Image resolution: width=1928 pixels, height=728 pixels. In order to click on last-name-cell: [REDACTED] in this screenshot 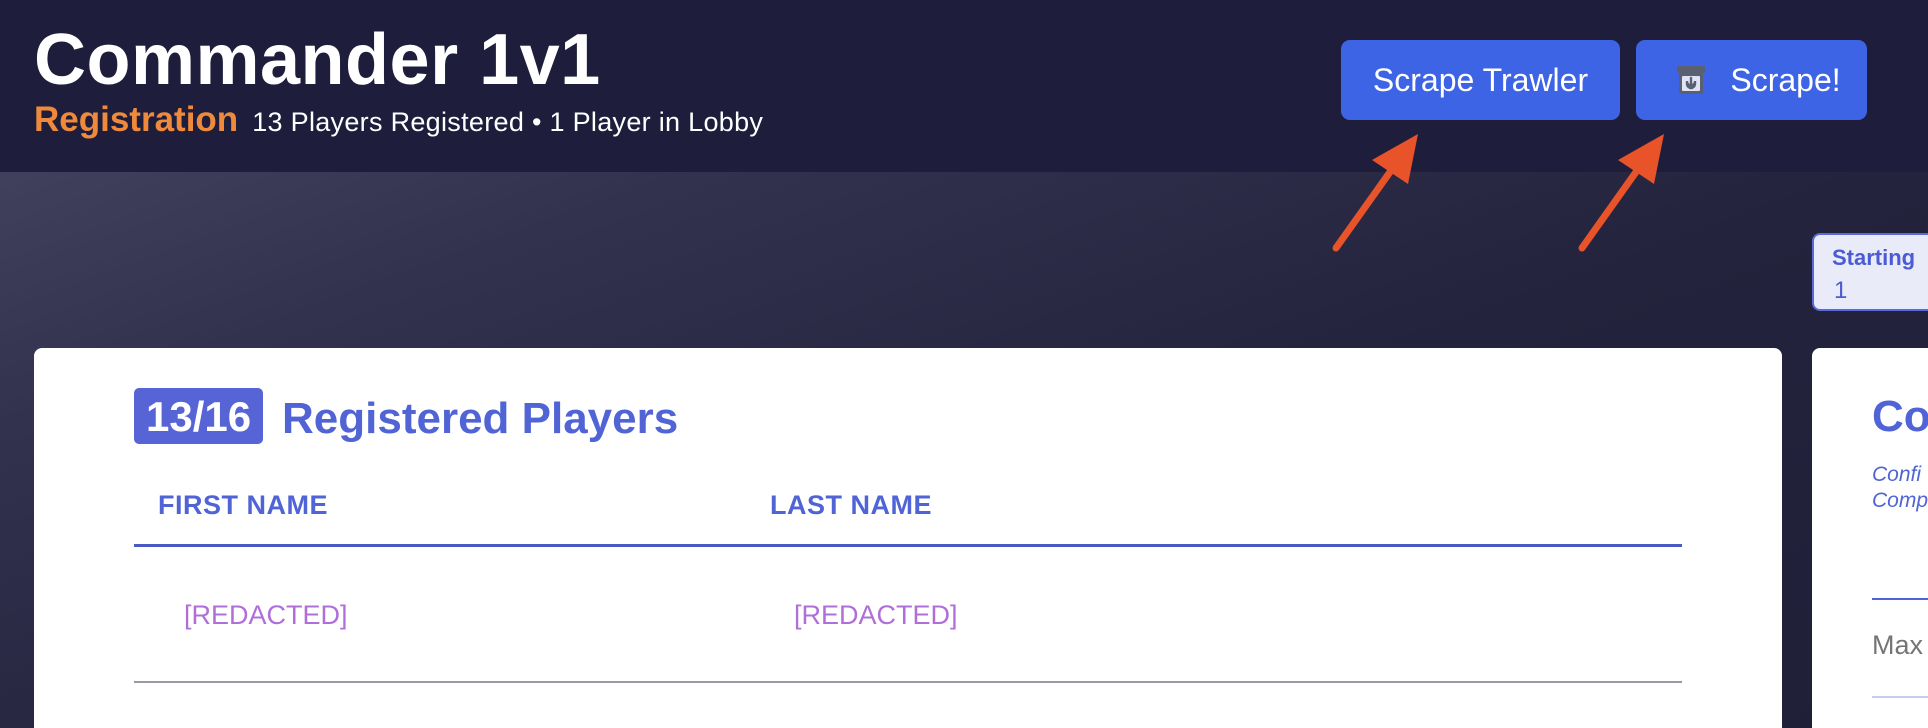, I will do `click(876, 615)`.